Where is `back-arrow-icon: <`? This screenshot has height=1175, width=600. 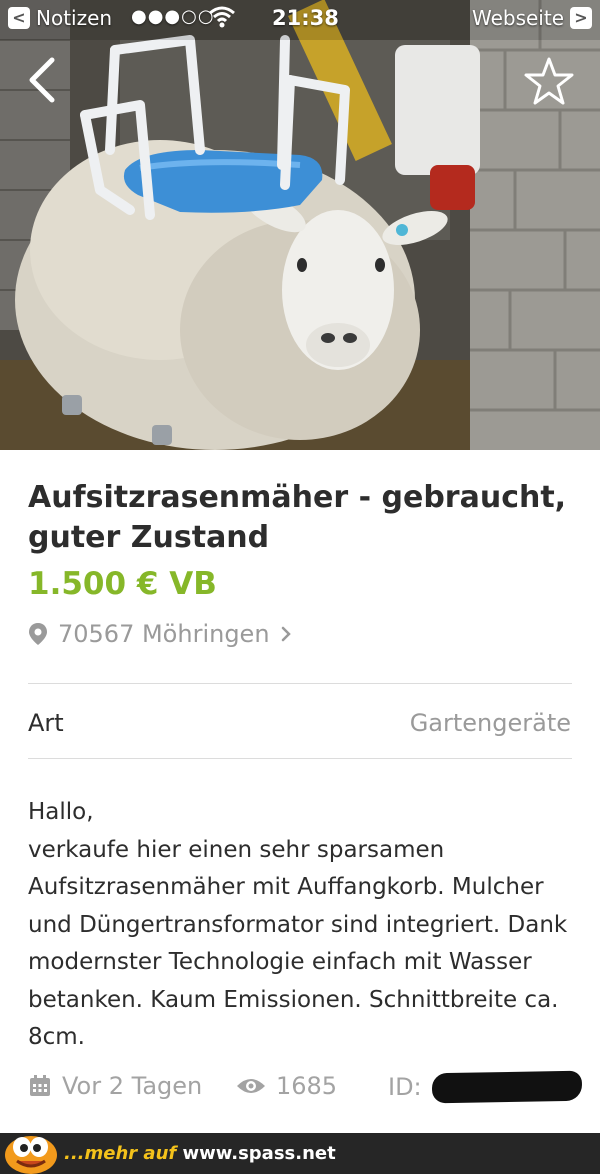 back-arrow-icon: < is located at coordinates (19, 18).